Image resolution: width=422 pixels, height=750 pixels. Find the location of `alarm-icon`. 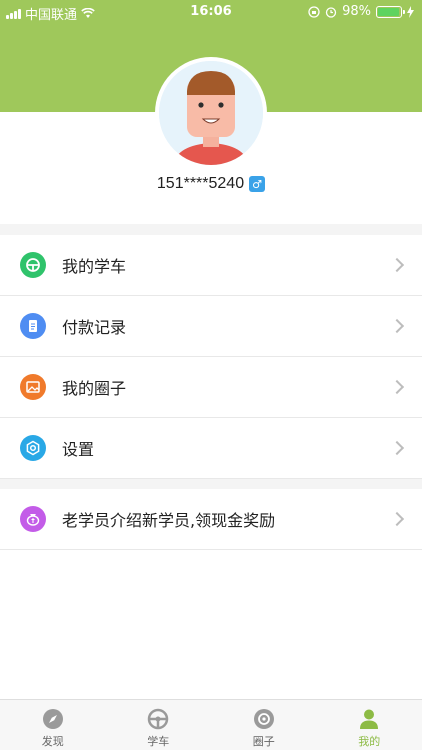

alarm-icon is located at coordinates (331, 12).